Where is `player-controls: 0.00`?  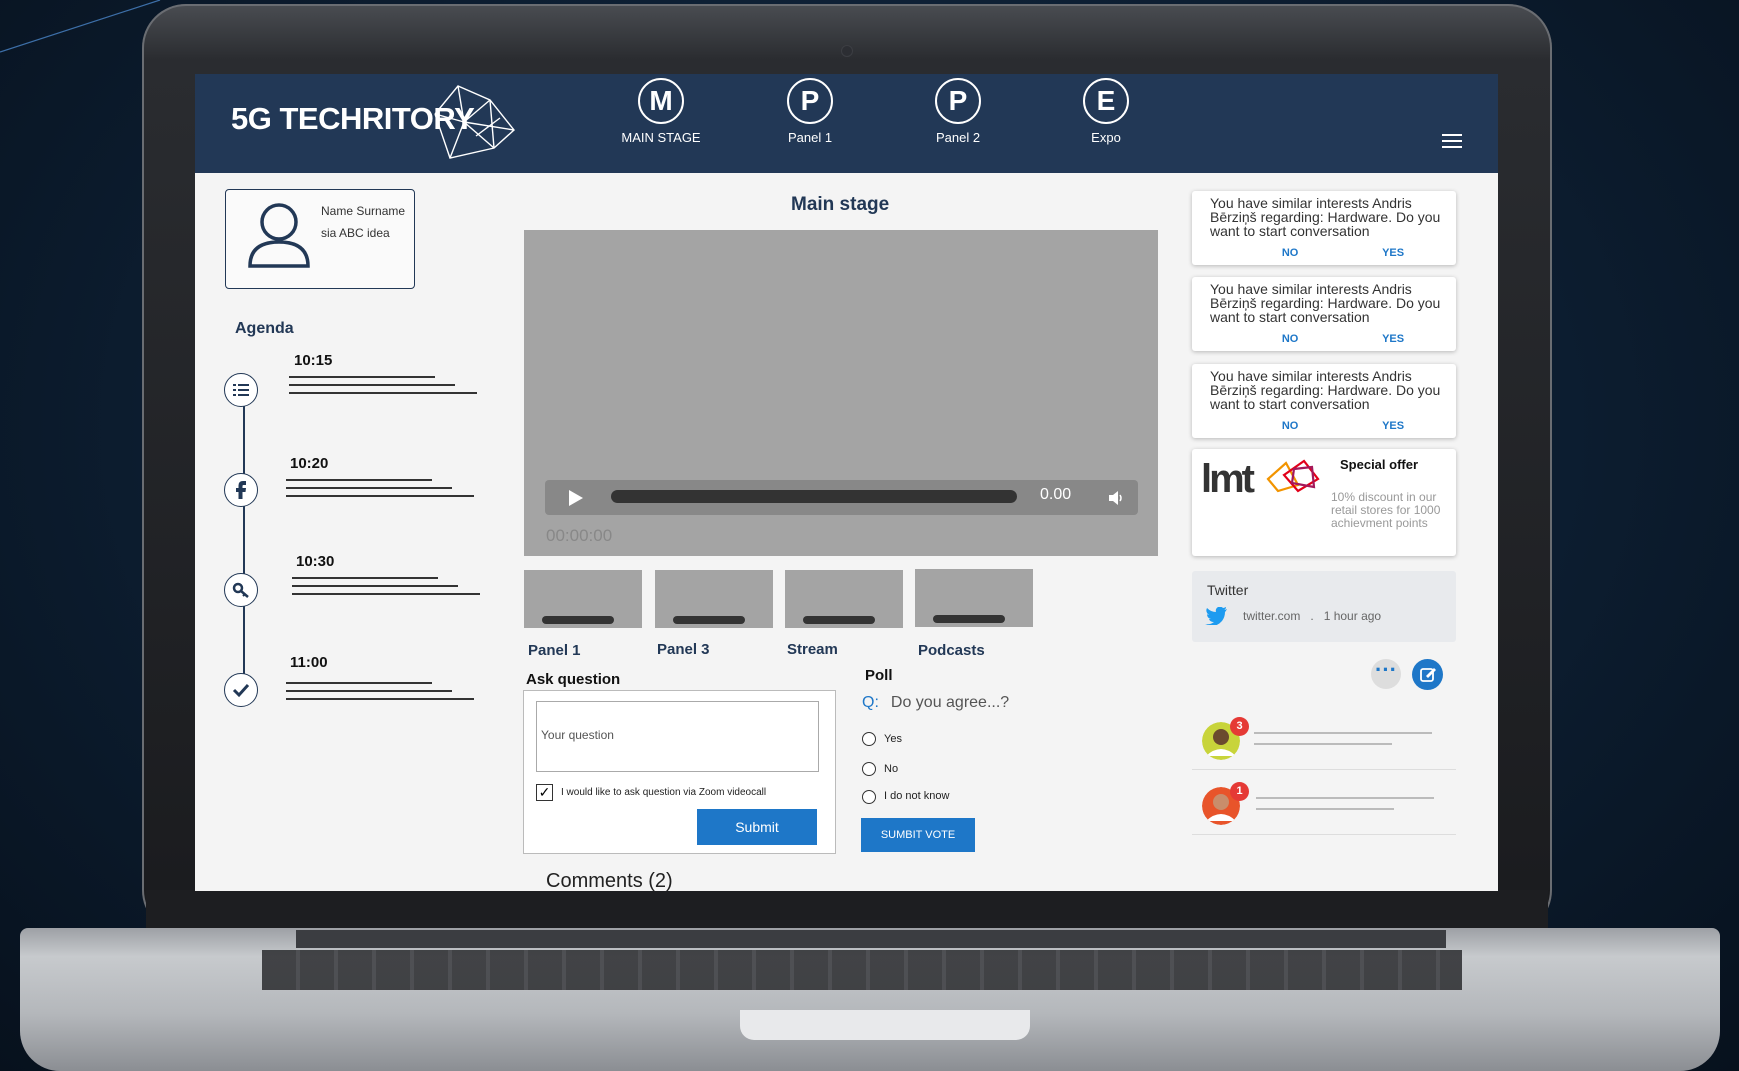 player-controls: 0.00 is located at coordinates (841, 497).